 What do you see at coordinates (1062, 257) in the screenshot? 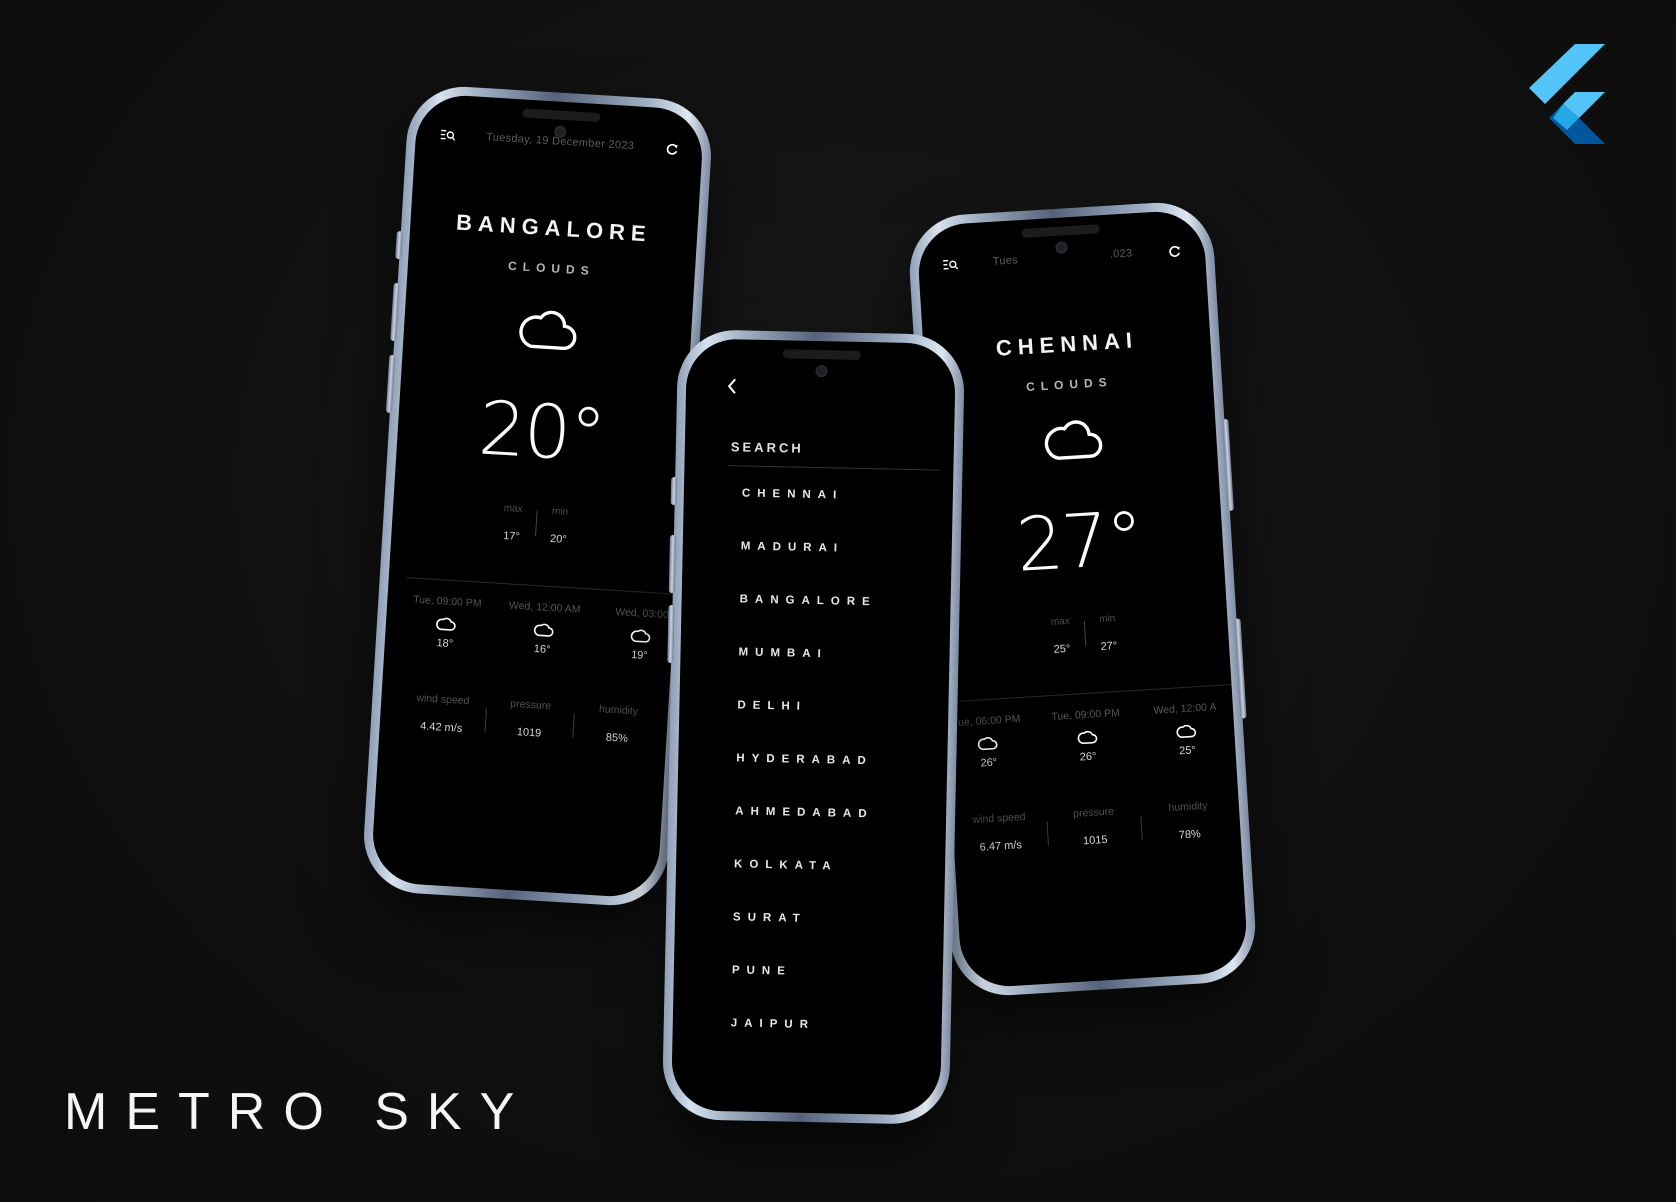
I see `date-label: Tues.023` at bounding box center [1062, 257].